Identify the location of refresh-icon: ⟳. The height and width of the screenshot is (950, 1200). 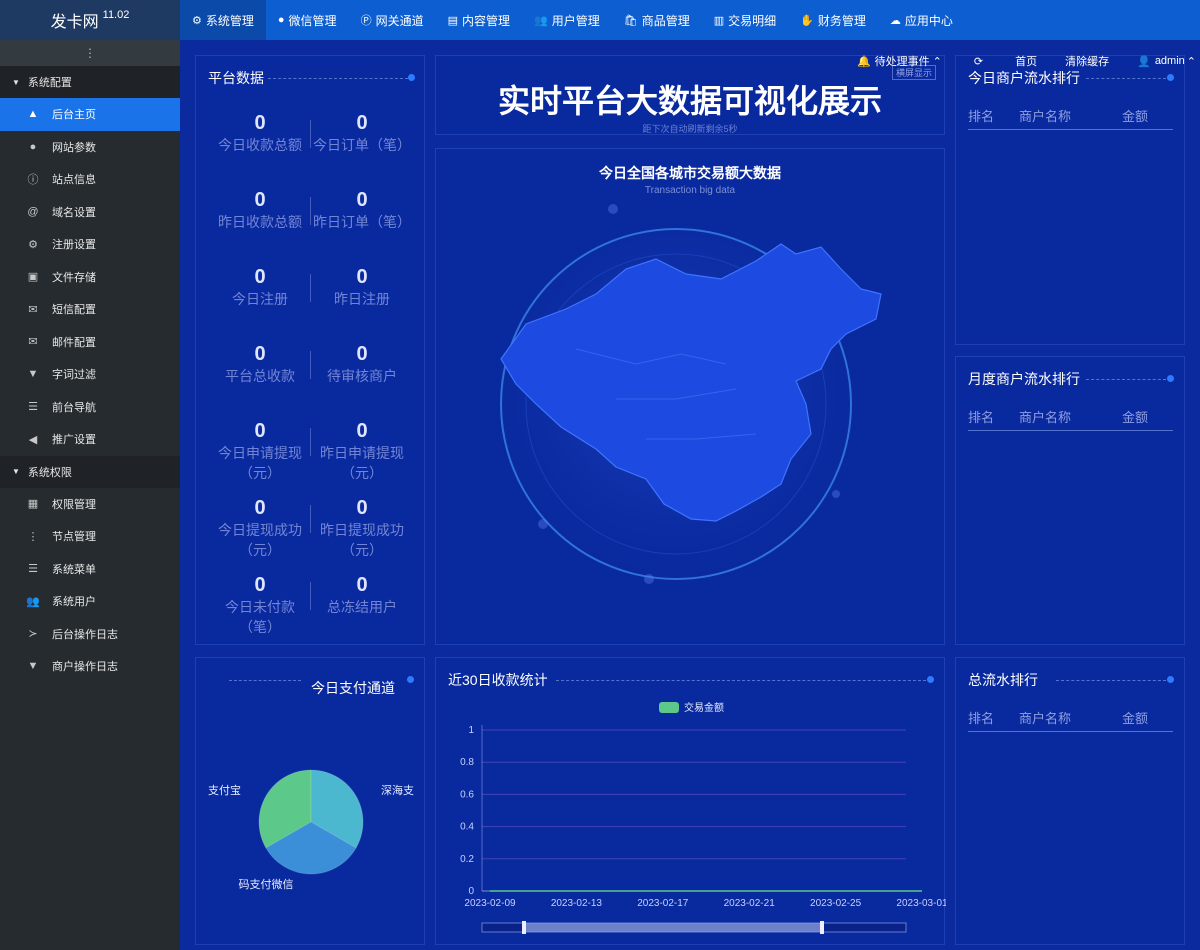
(978, 61).